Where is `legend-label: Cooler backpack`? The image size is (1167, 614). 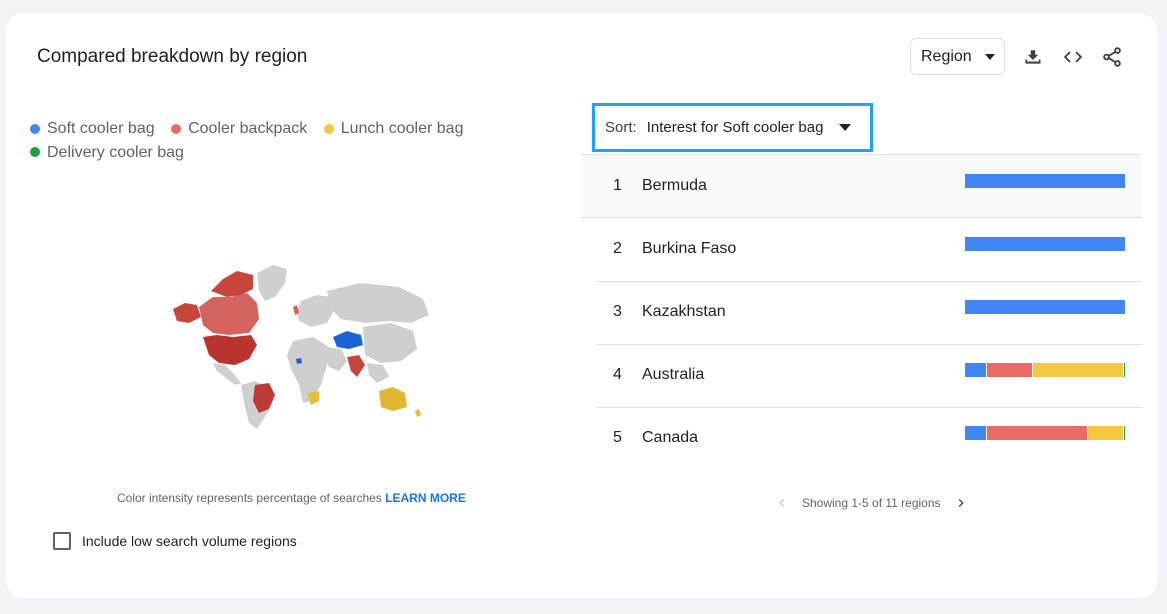 legend-label: Cooler backpack is located at coordinates (248, 128).